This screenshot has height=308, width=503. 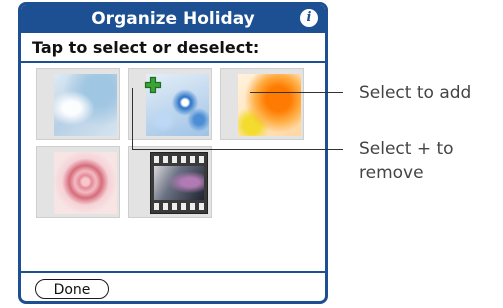 I want to click on info-icon: i, so click(x=309, y=18).